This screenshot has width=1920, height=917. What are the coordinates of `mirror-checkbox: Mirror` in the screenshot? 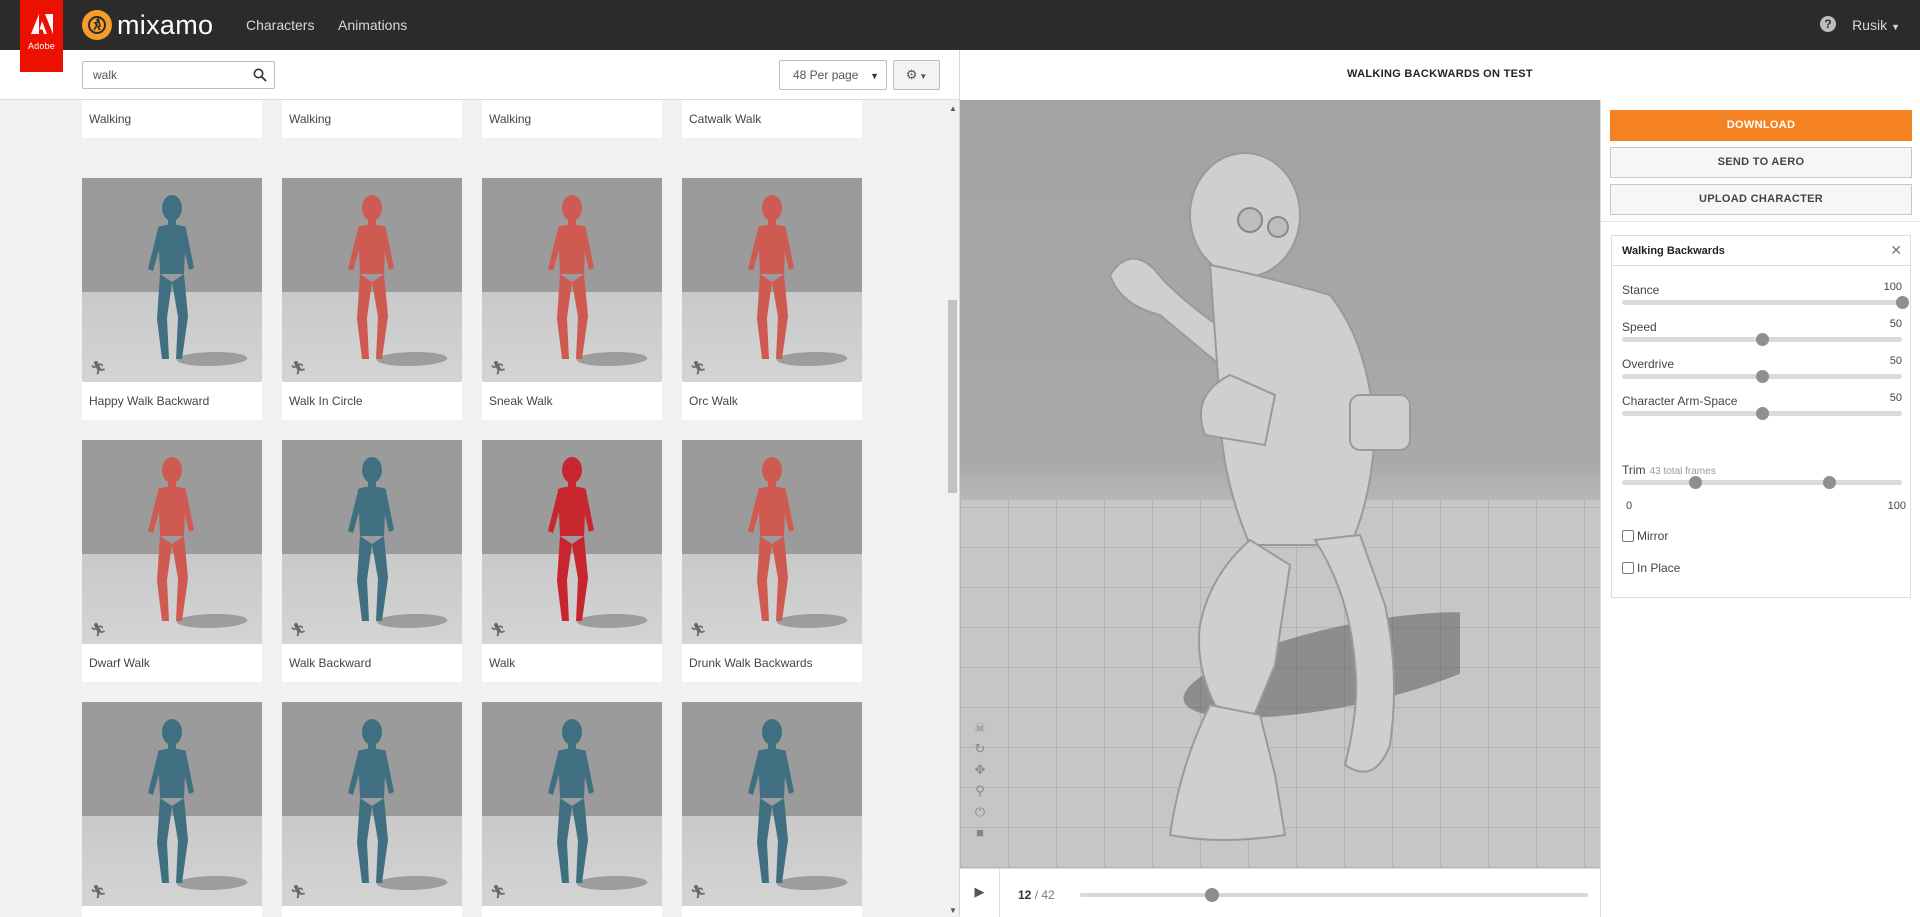 It's located at (1645, 536).